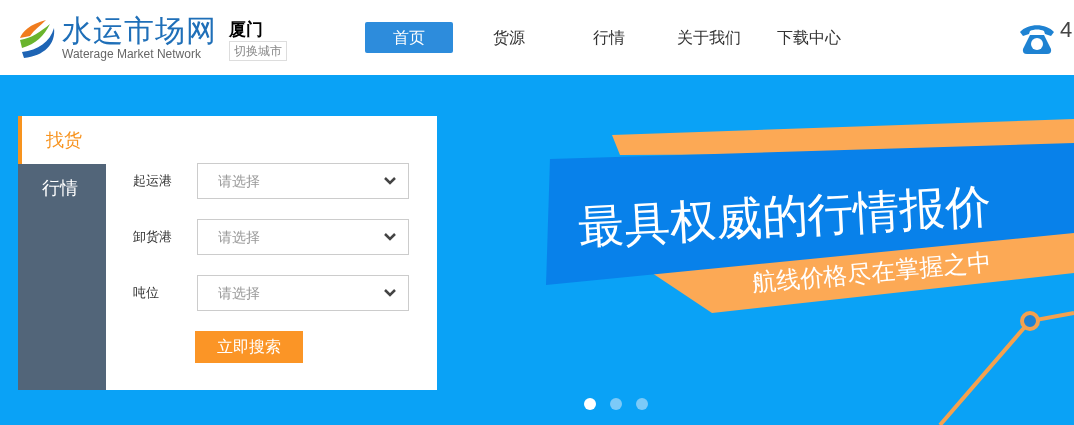 The image size is (1074, 425). What do you see at coordinates (139, 30) in the screenshot?
I see `logo-title: 水运市场网` at bounding box center [139, 30].